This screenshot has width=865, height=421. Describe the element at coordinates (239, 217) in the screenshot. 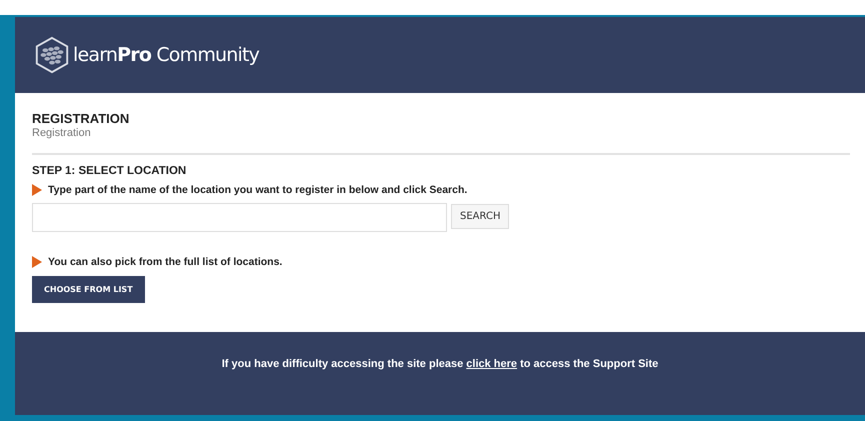

I see `location-search-field` at that location.